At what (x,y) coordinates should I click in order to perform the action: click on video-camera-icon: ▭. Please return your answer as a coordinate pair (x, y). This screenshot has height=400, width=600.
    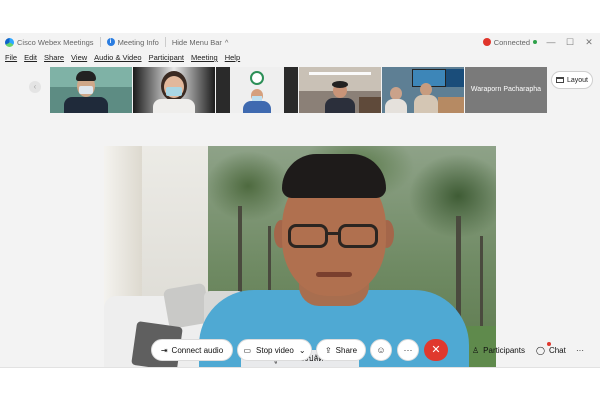
    Looking at the image, I should click on (247, 350).